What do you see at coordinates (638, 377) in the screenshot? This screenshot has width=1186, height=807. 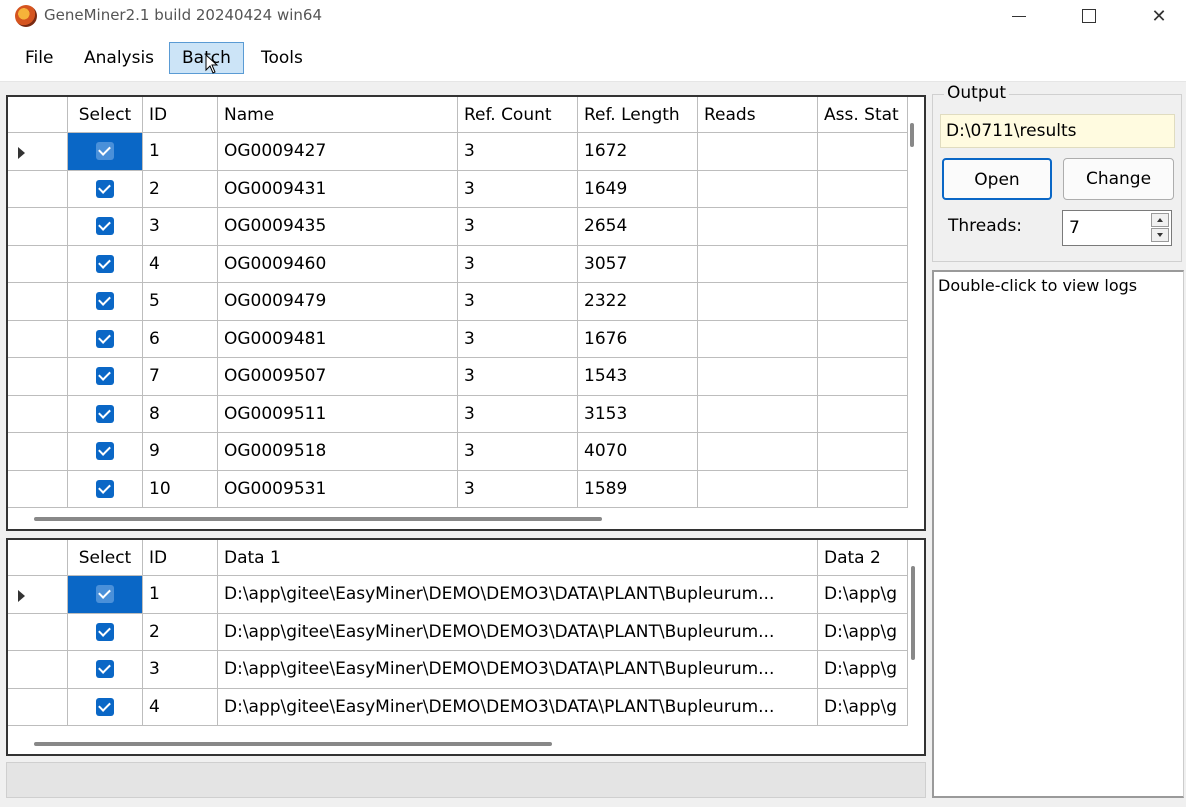 I see `ref-length-cell: 1543` at bounding box center [638, 377].